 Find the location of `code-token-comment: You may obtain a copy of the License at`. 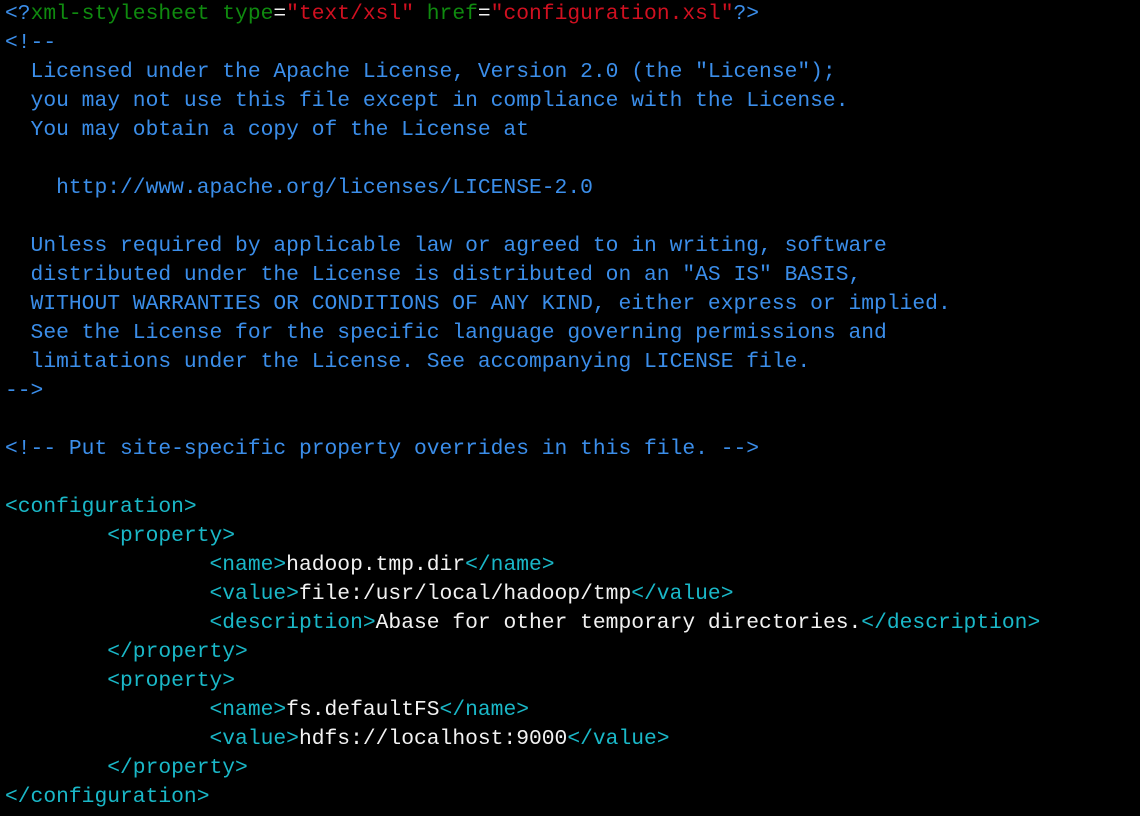

code-token-comment: You may obtain a copy of the License at is located at coordinates (267, 130).